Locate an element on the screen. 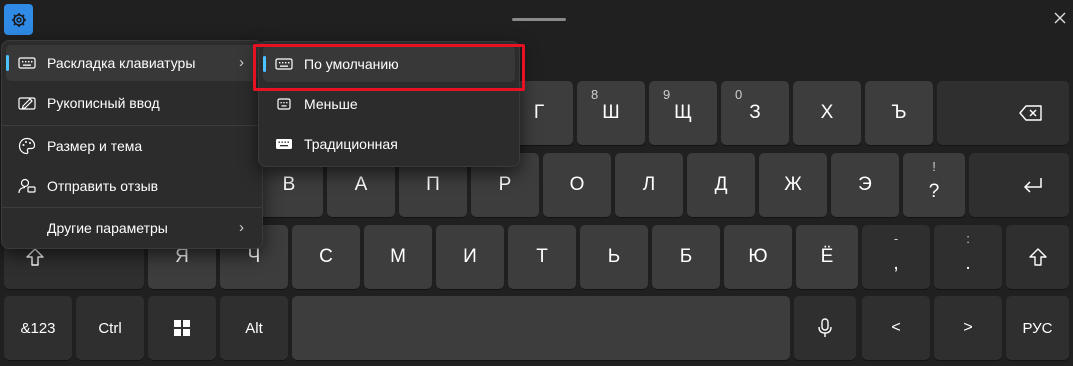 This screenshot has width=1073, height=366. key-label: &123 is located at coordinates (38, 328).